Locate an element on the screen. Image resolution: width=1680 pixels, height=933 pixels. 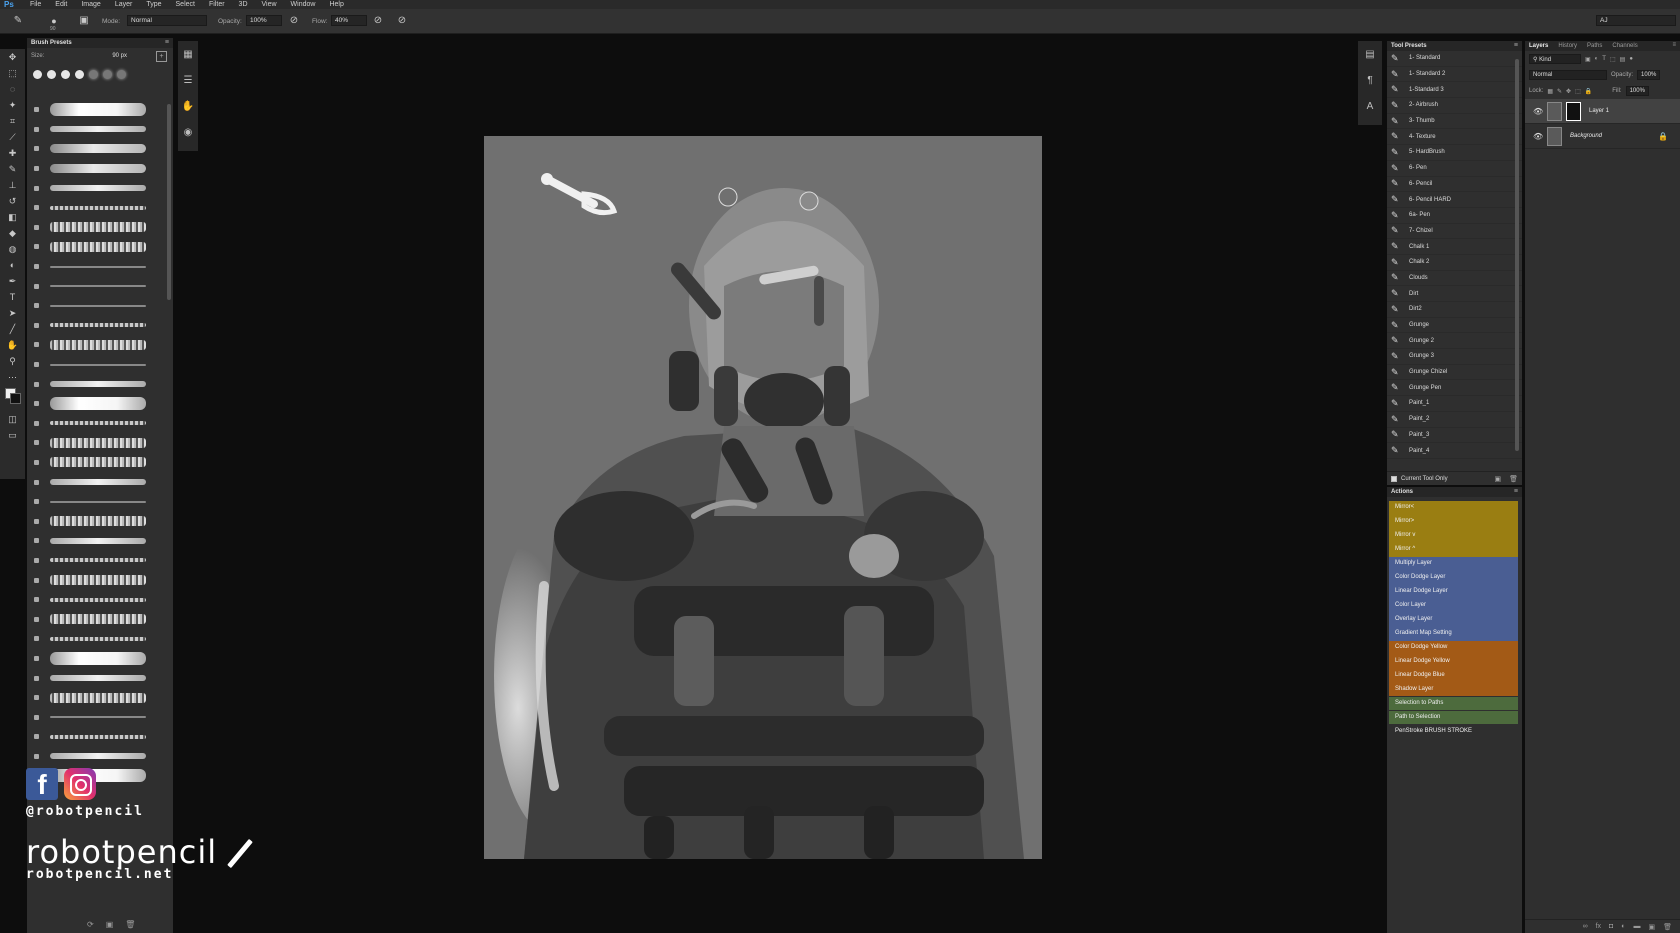
mode-select: Normal is located at coordinates (167, 20).